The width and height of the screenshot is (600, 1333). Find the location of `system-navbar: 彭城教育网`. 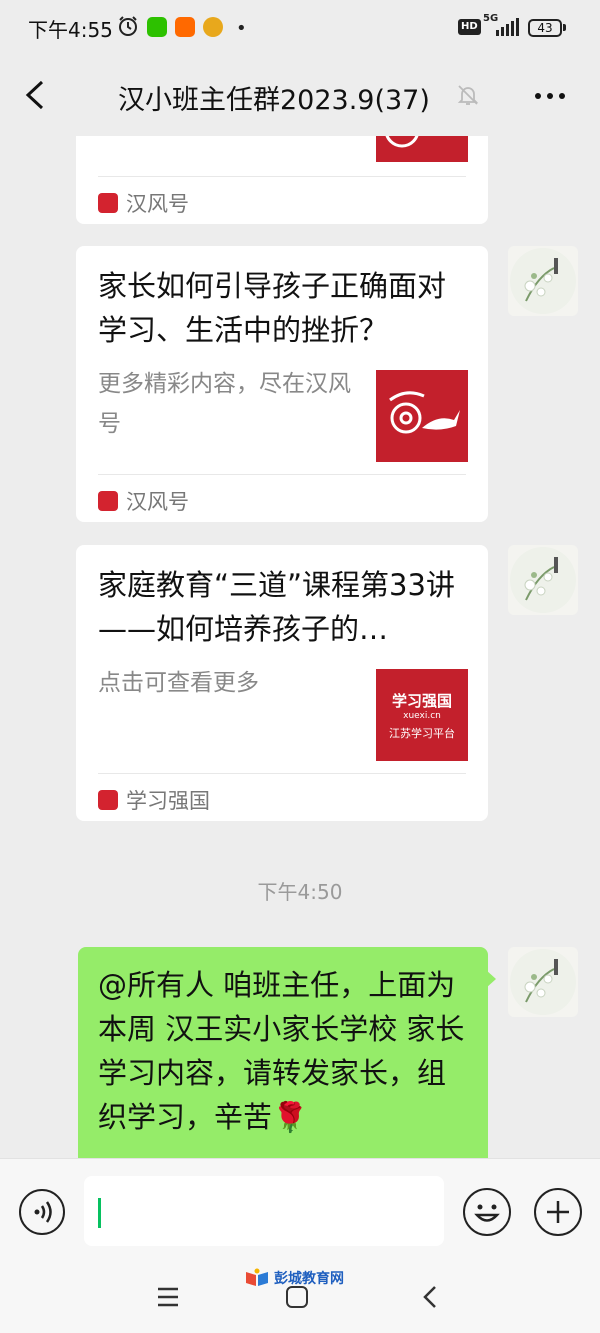

system-navbar: 彭城教育网 is located at coordinates (300, 1298).